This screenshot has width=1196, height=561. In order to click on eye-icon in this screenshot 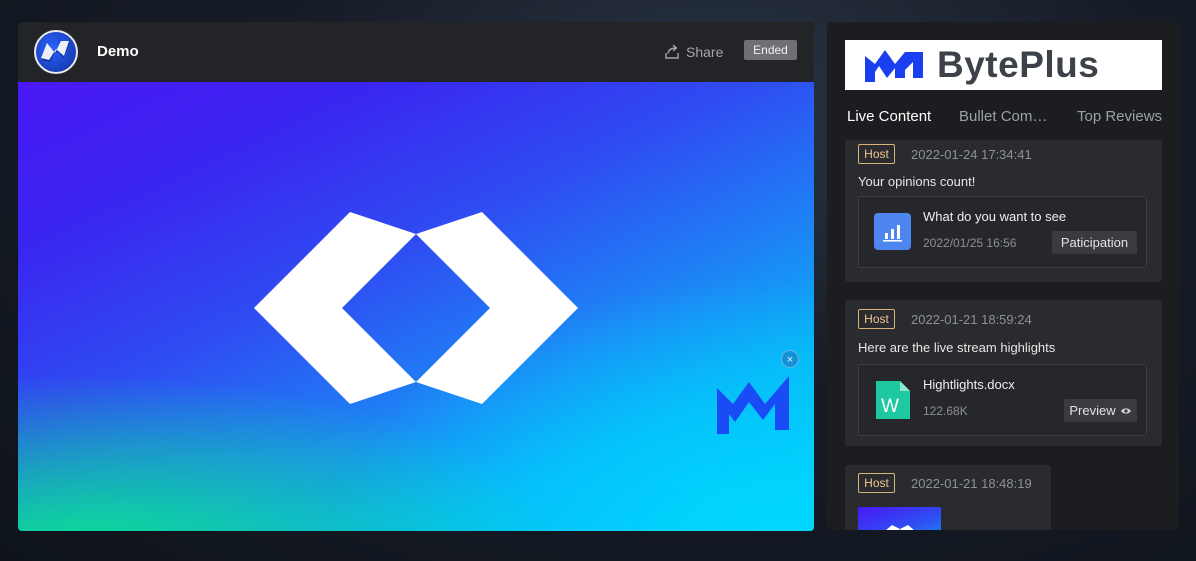, I will do `click(1125, 410)`.